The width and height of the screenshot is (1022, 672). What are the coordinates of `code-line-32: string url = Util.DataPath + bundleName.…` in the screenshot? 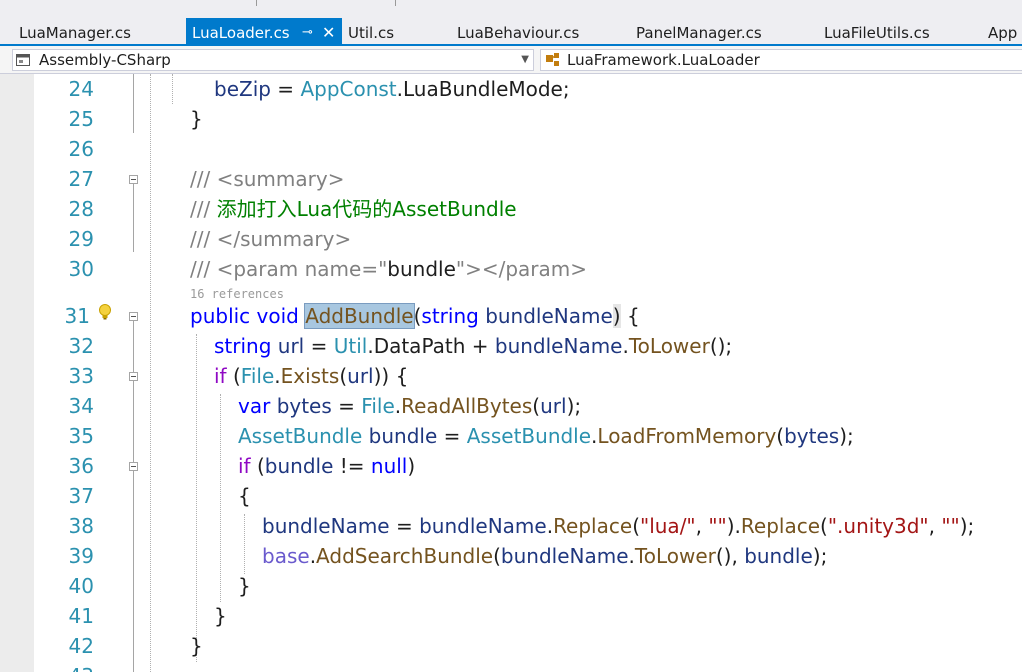 It's located at (473, 346).